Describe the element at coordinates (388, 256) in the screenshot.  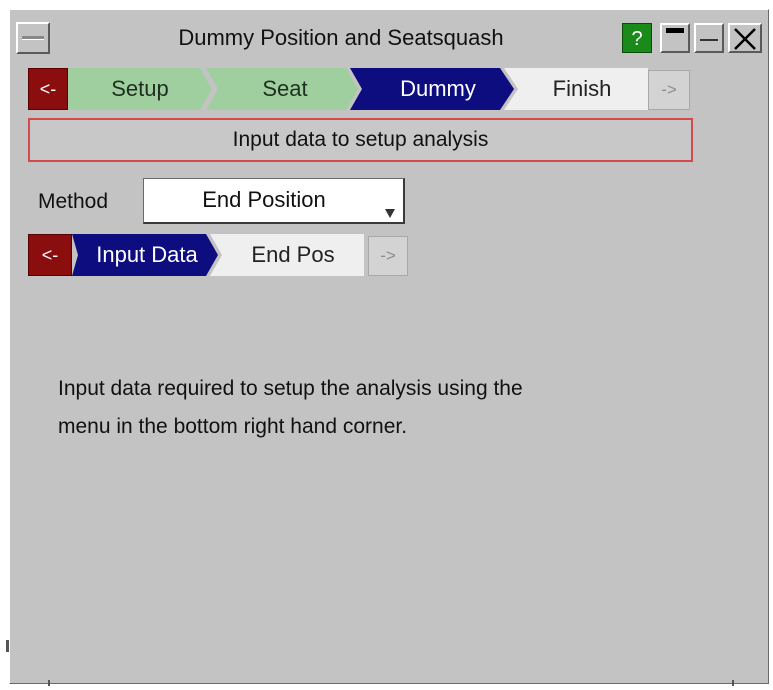
I see `sub-next-button: ->` at that location.